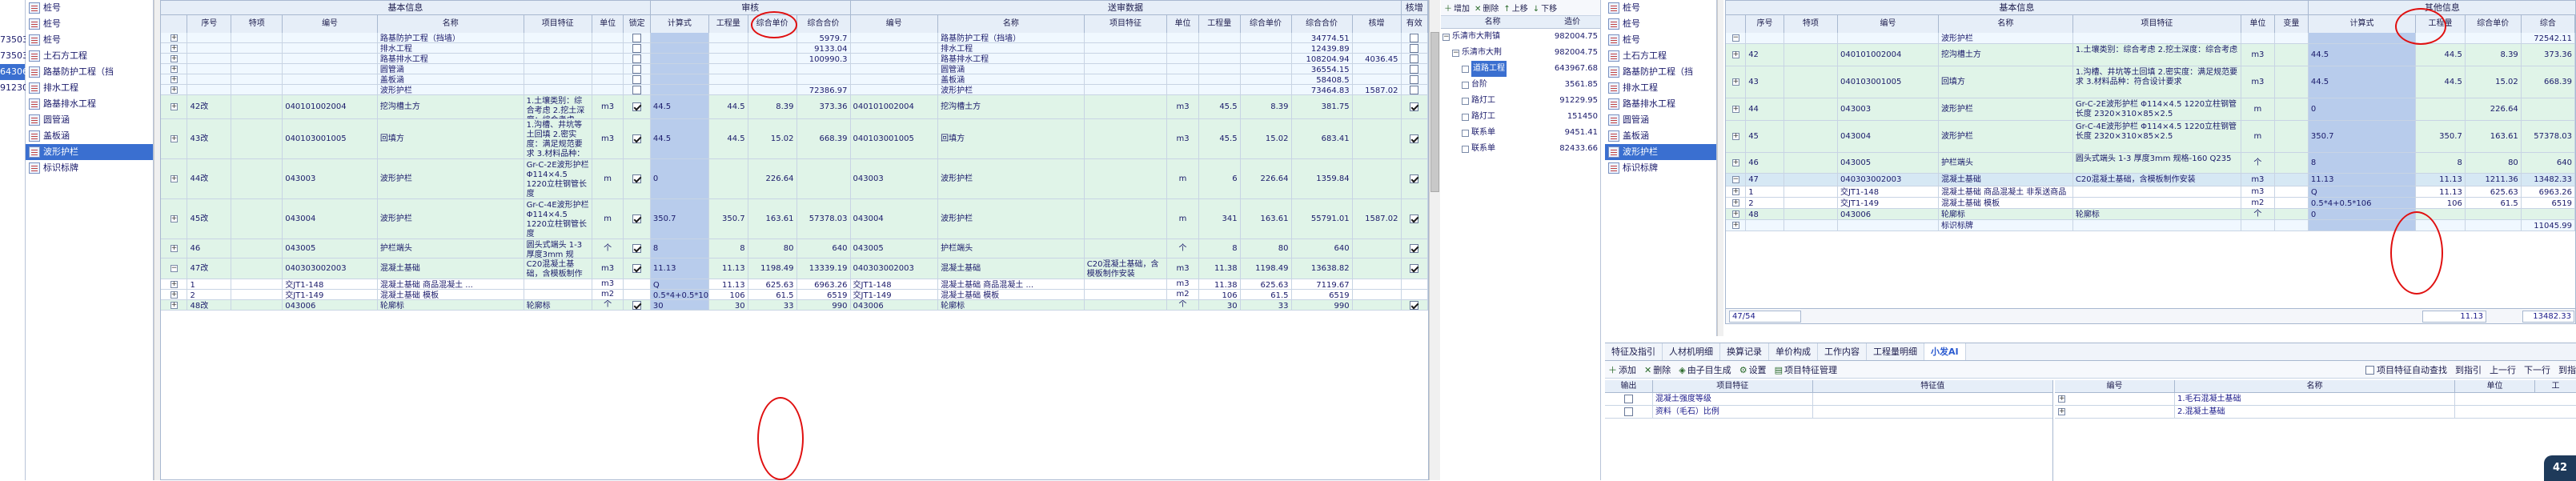  What do you see at coordinates (1521, 117) in the screenshot?
I see `project-tree-item: 路灯工 151450` at bounding box center [1521, 117].